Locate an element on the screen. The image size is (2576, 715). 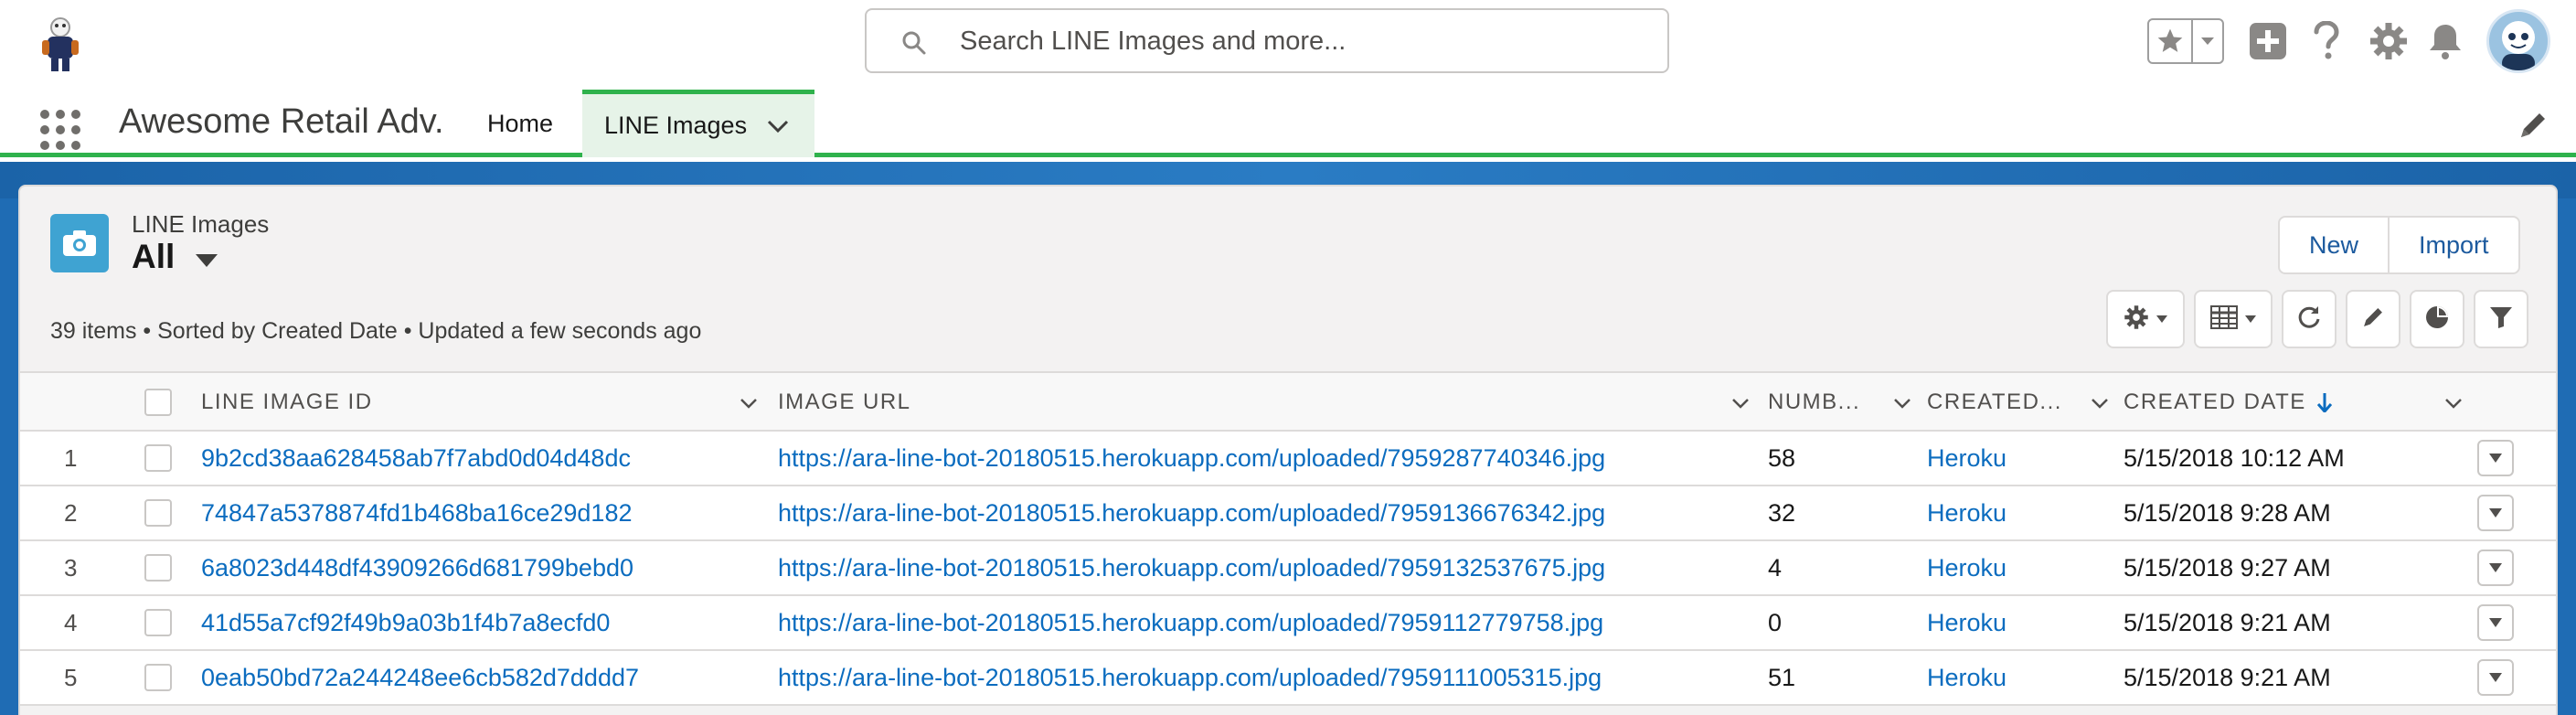
filter-icon is located at coordinates (2501, 320).